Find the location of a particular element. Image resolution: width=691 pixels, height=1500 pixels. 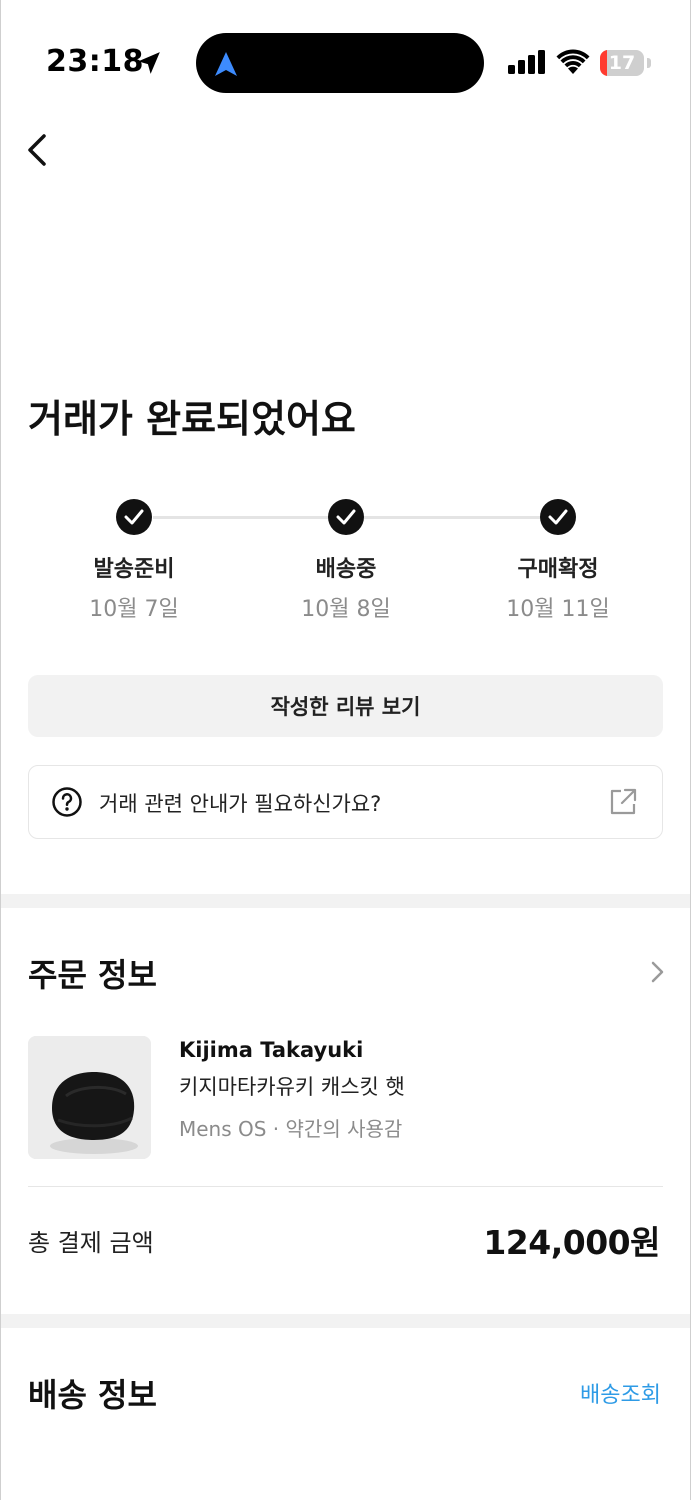

product-meta: Mens OS · 약간의 사용감 is located at coordinates (291, 1129).